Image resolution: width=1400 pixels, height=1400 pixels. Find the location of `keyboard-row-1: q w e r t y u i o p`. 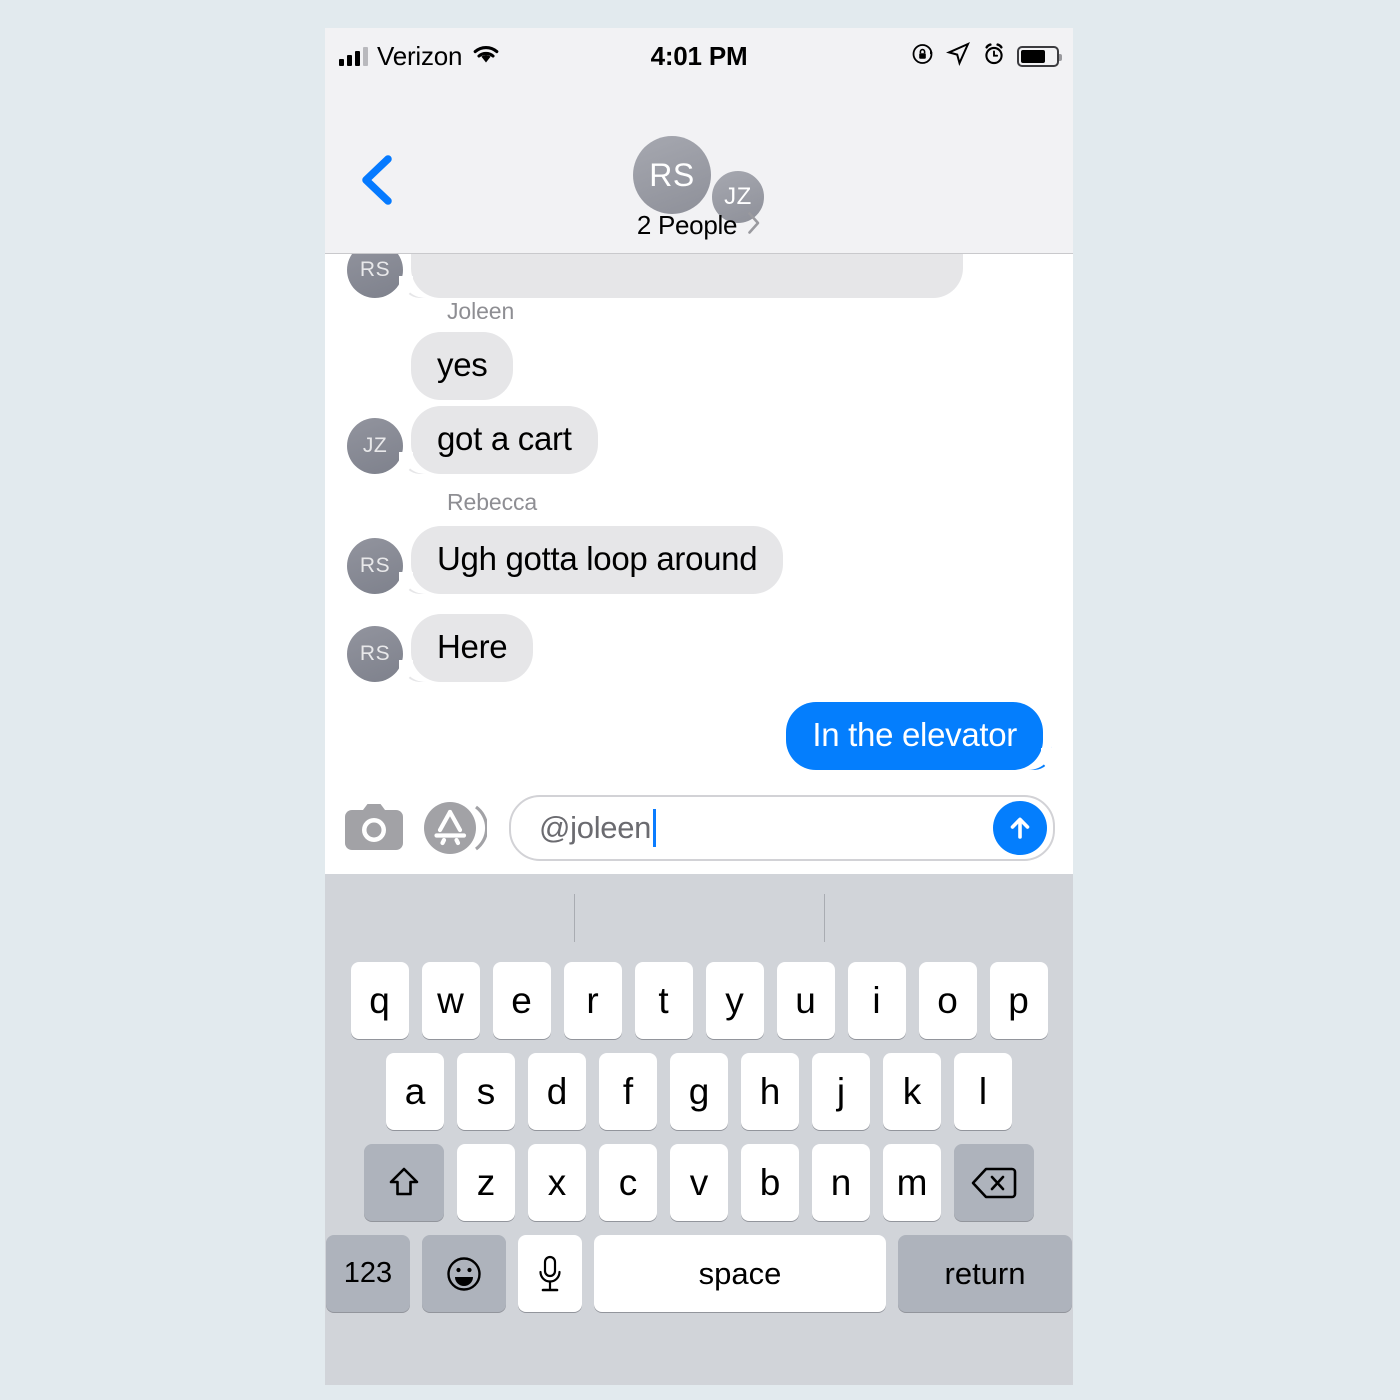

keyboard-row-1: q w e r t y u i o p is located at coordinates (699, 1000).